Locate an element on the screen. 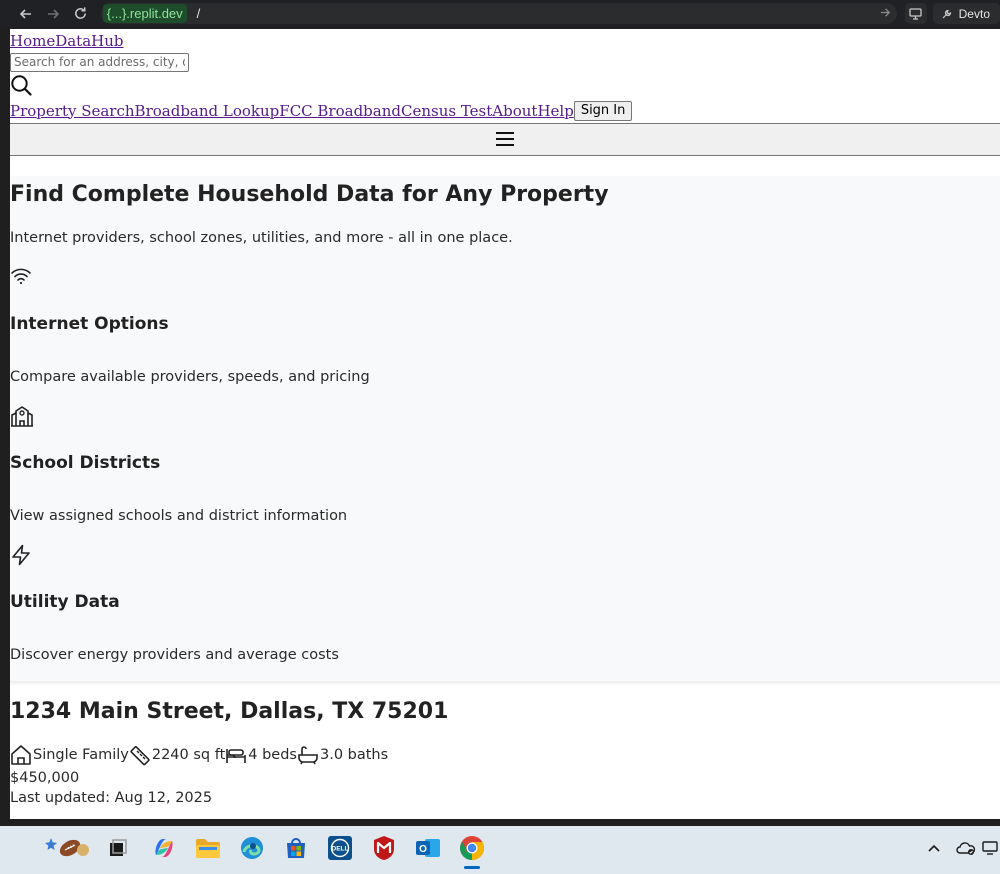  search-input is located at coordinates (99, 62).